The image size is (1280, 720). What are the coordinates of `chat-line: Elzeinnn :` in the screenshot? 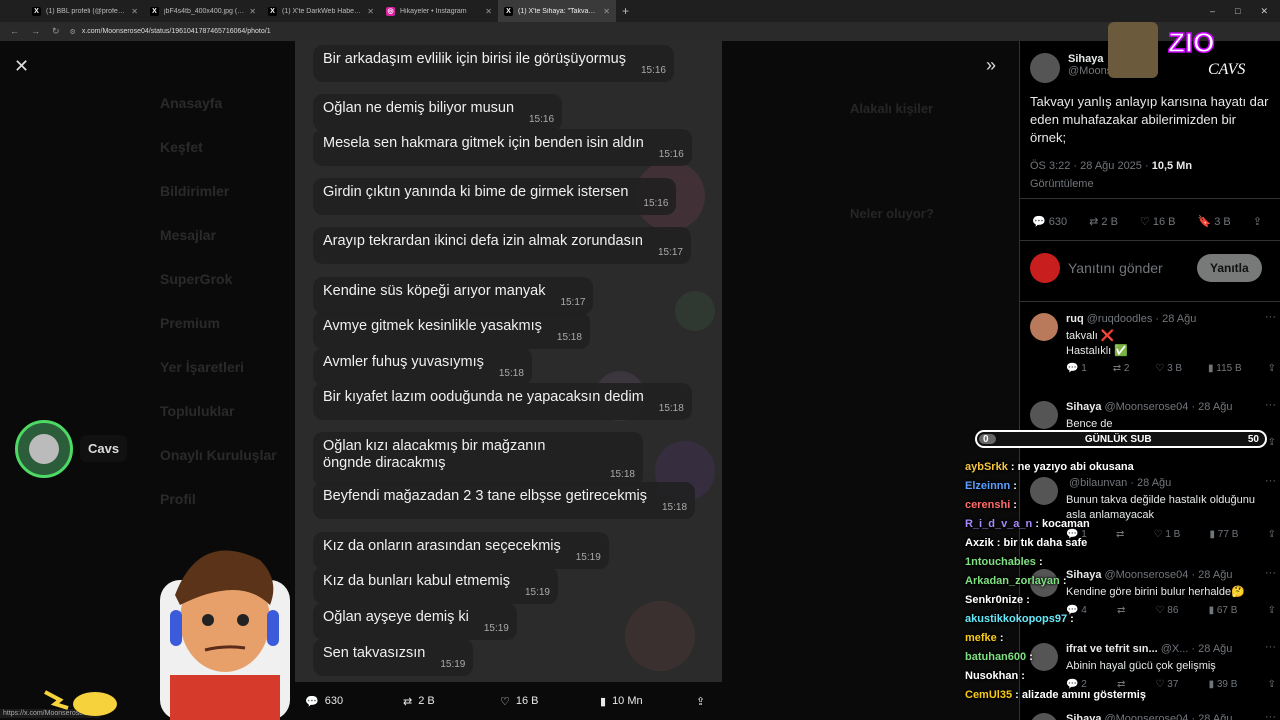 It's located at (1115, 486).